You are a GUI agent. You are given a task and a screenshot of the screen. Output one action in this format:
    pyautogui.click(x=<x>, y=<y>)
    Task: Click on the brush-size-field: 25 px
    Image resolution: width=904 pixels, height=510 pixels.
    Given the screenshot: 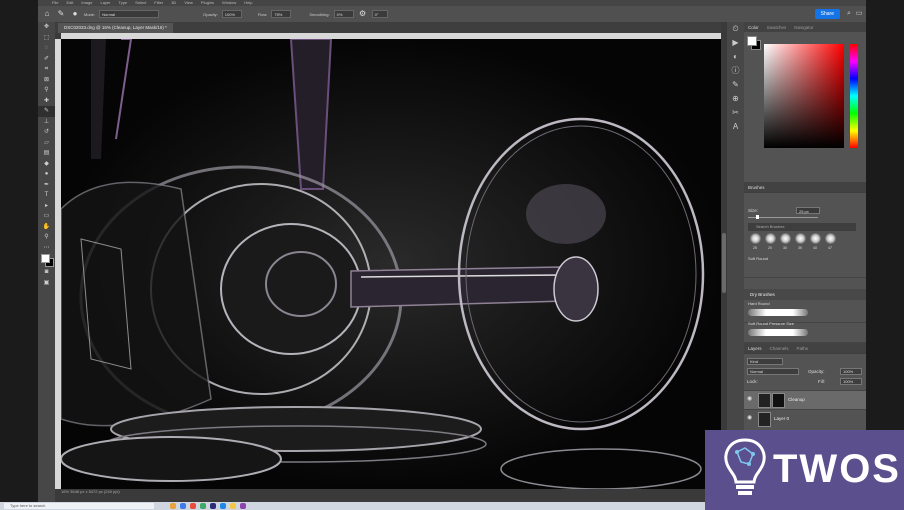 What is the action you would take?
    pyautogui.click(x=808, y=210)
    